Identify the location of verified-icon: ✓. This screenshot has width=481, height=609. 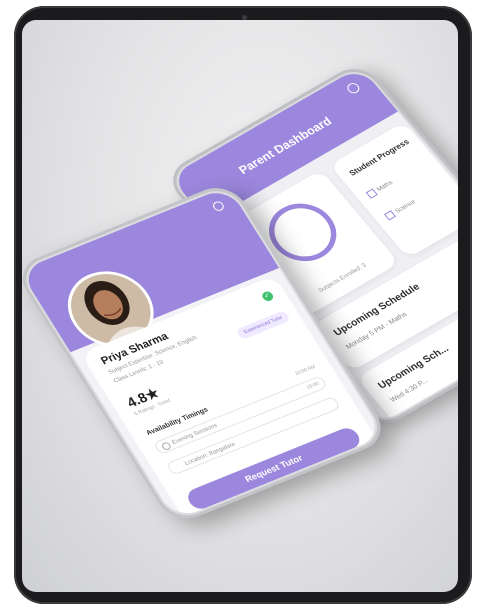
(268, 296).